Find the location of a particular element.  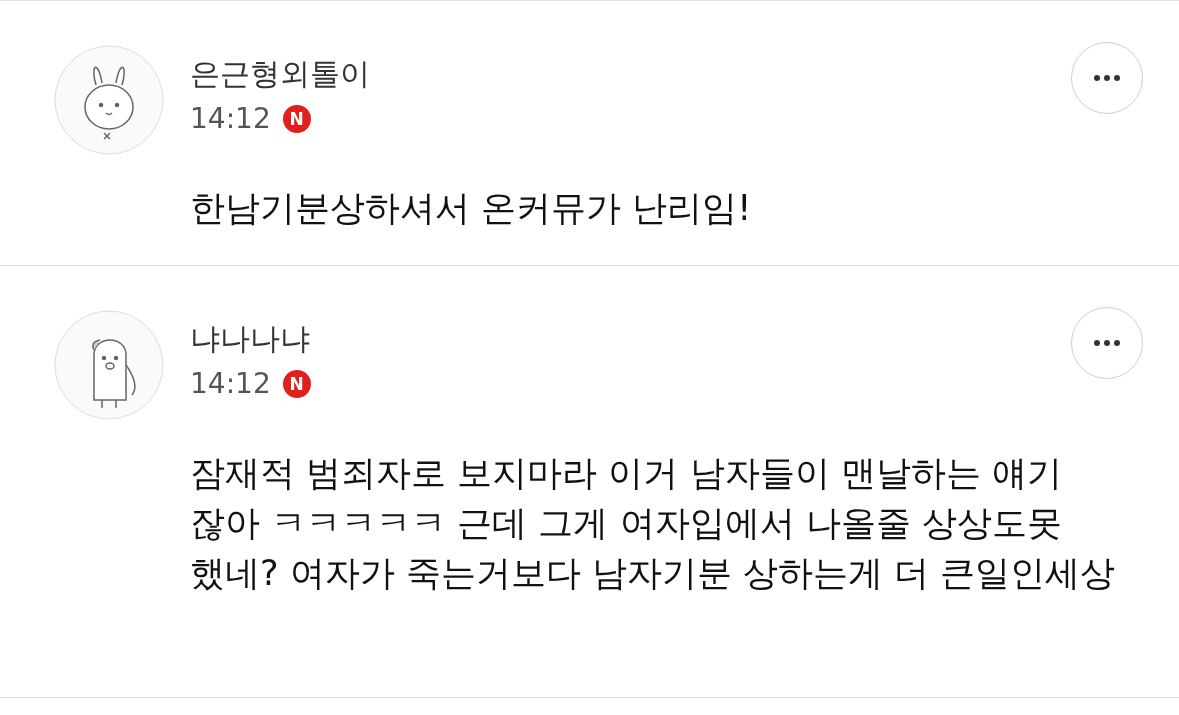

author-name: 은근형외톨이 is located at coordinates (280, 74).